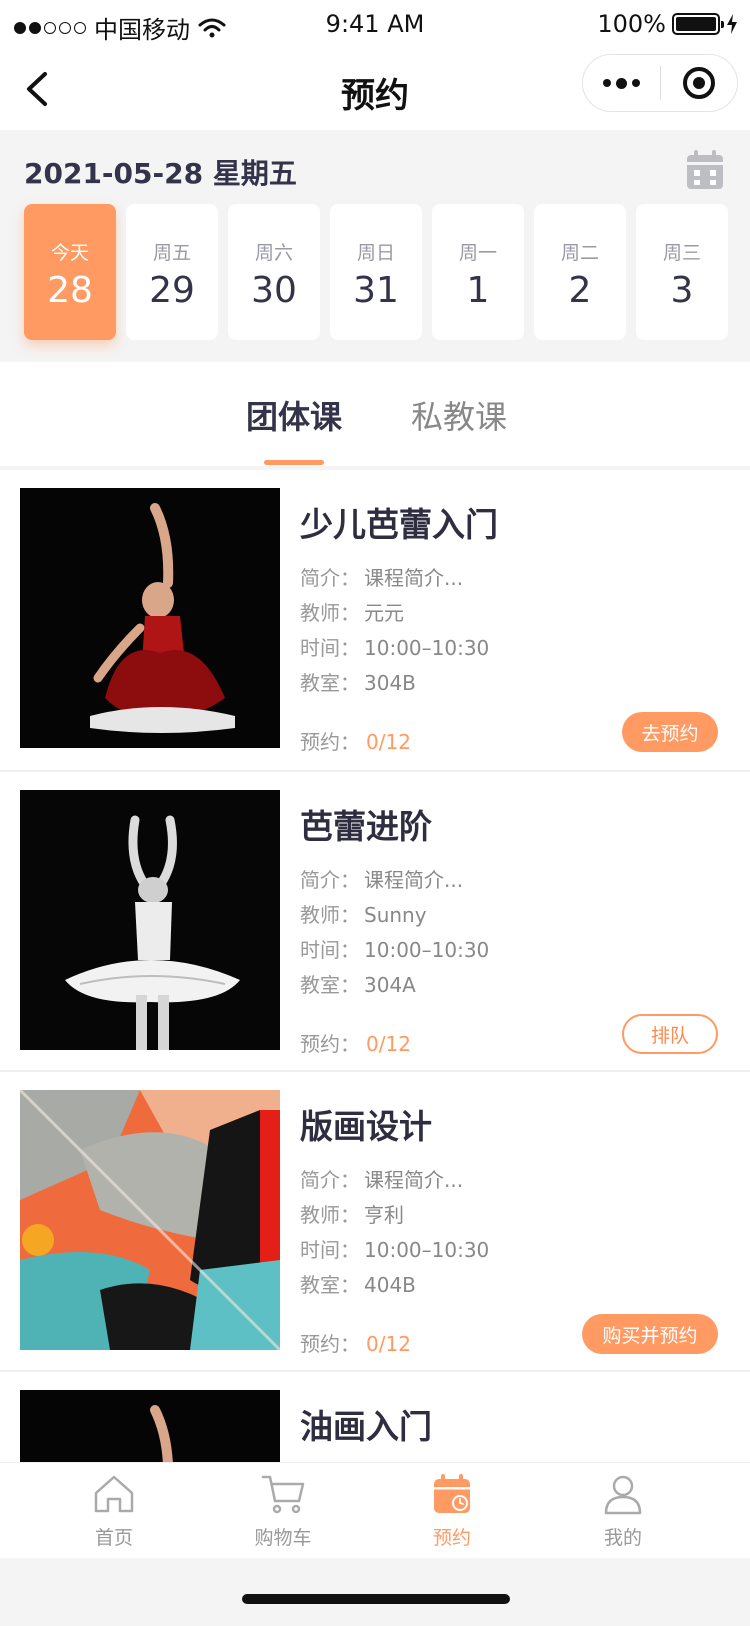  Describe the element at coordinates (631, 24) in the screenshot. I see `battery-percent: 100%` at that location.